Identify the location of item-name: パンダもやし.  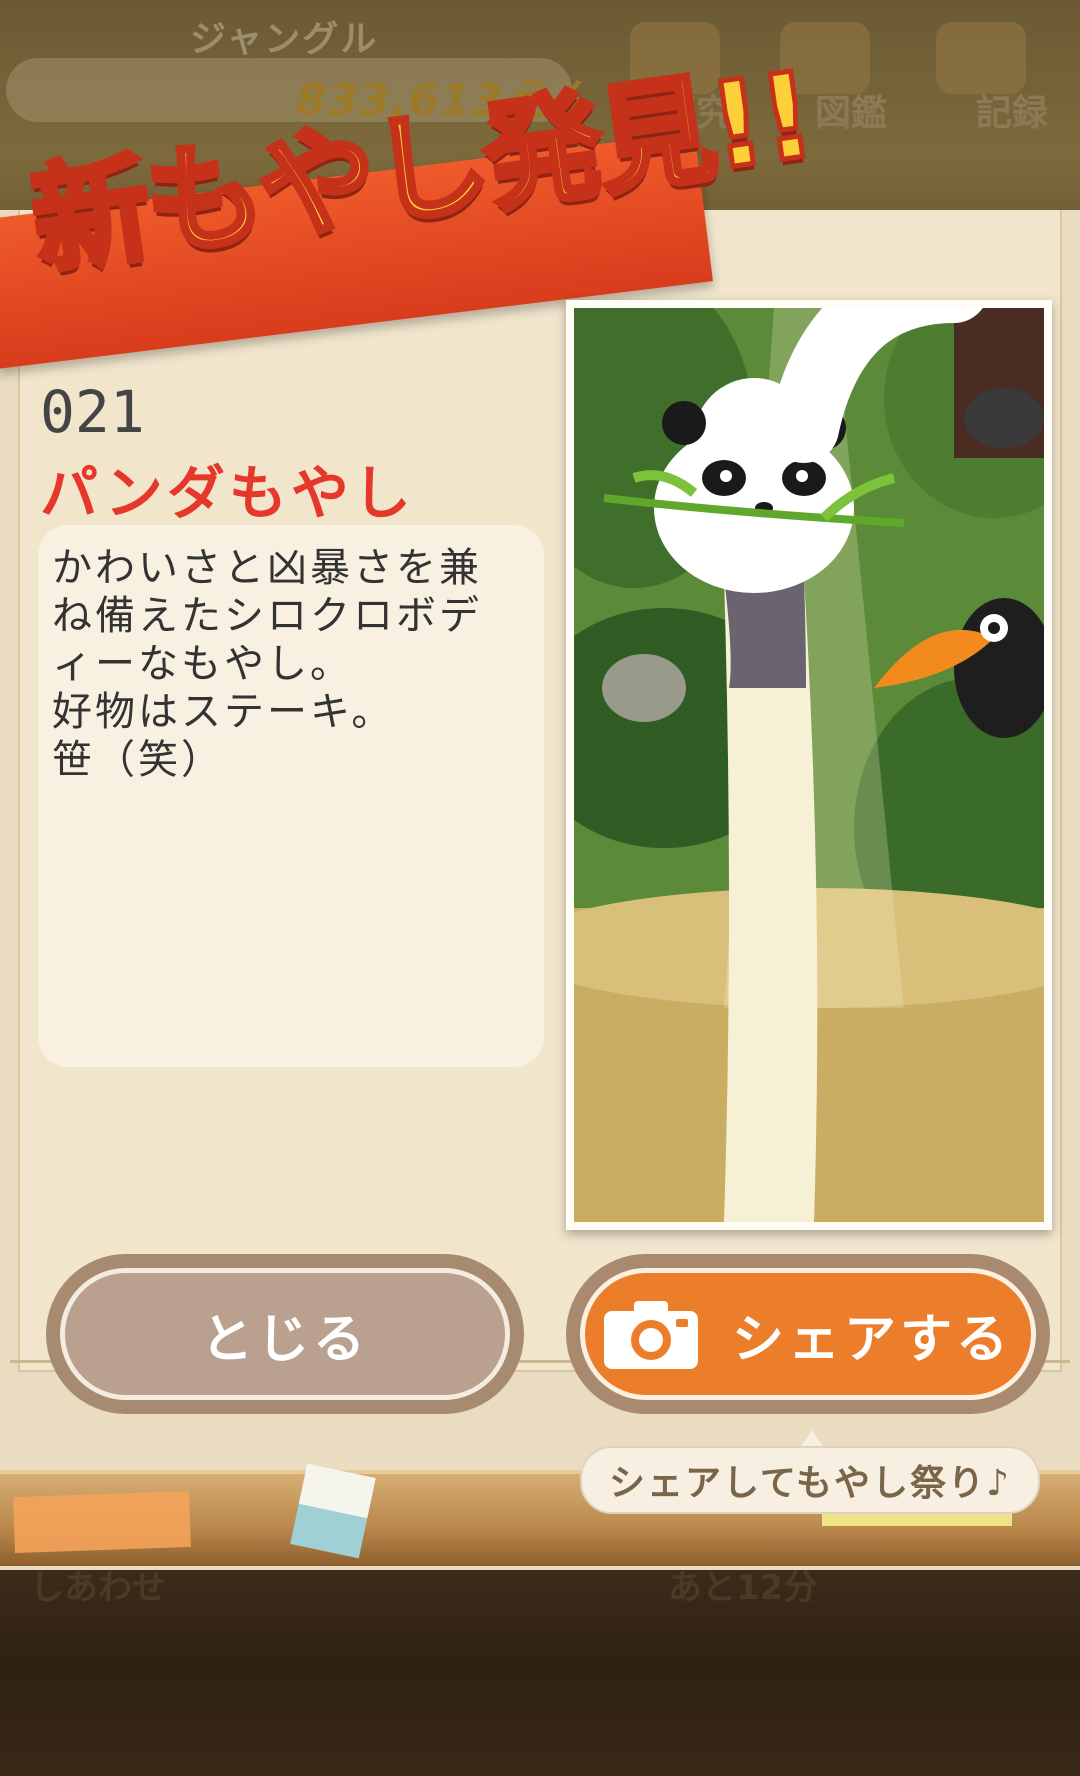
(227, 493).